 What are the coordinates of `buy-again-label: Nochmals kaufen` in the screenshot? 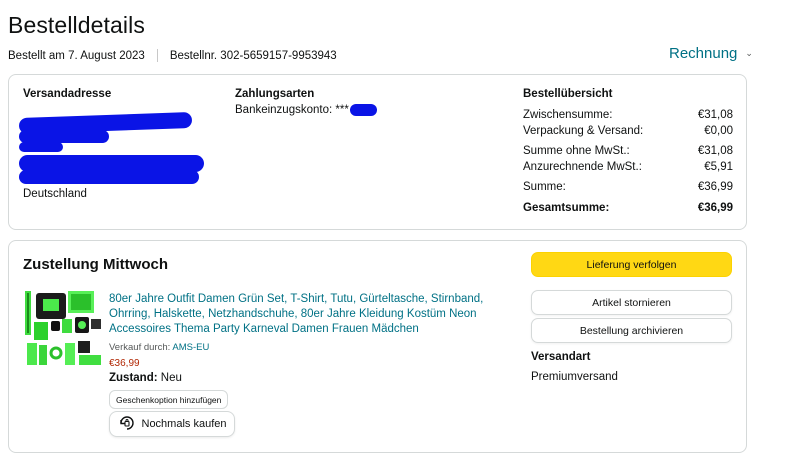 It's located at (184, 424).